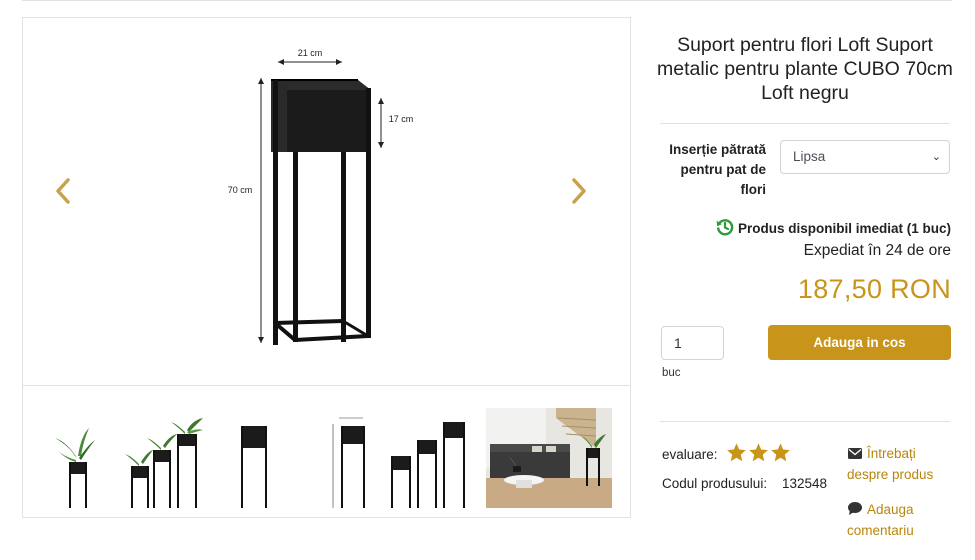  Describe the element at coordinates (717, 169) in the screenshot. I see `option-label: Inserție pătrată pentru pat de flori` at that location.